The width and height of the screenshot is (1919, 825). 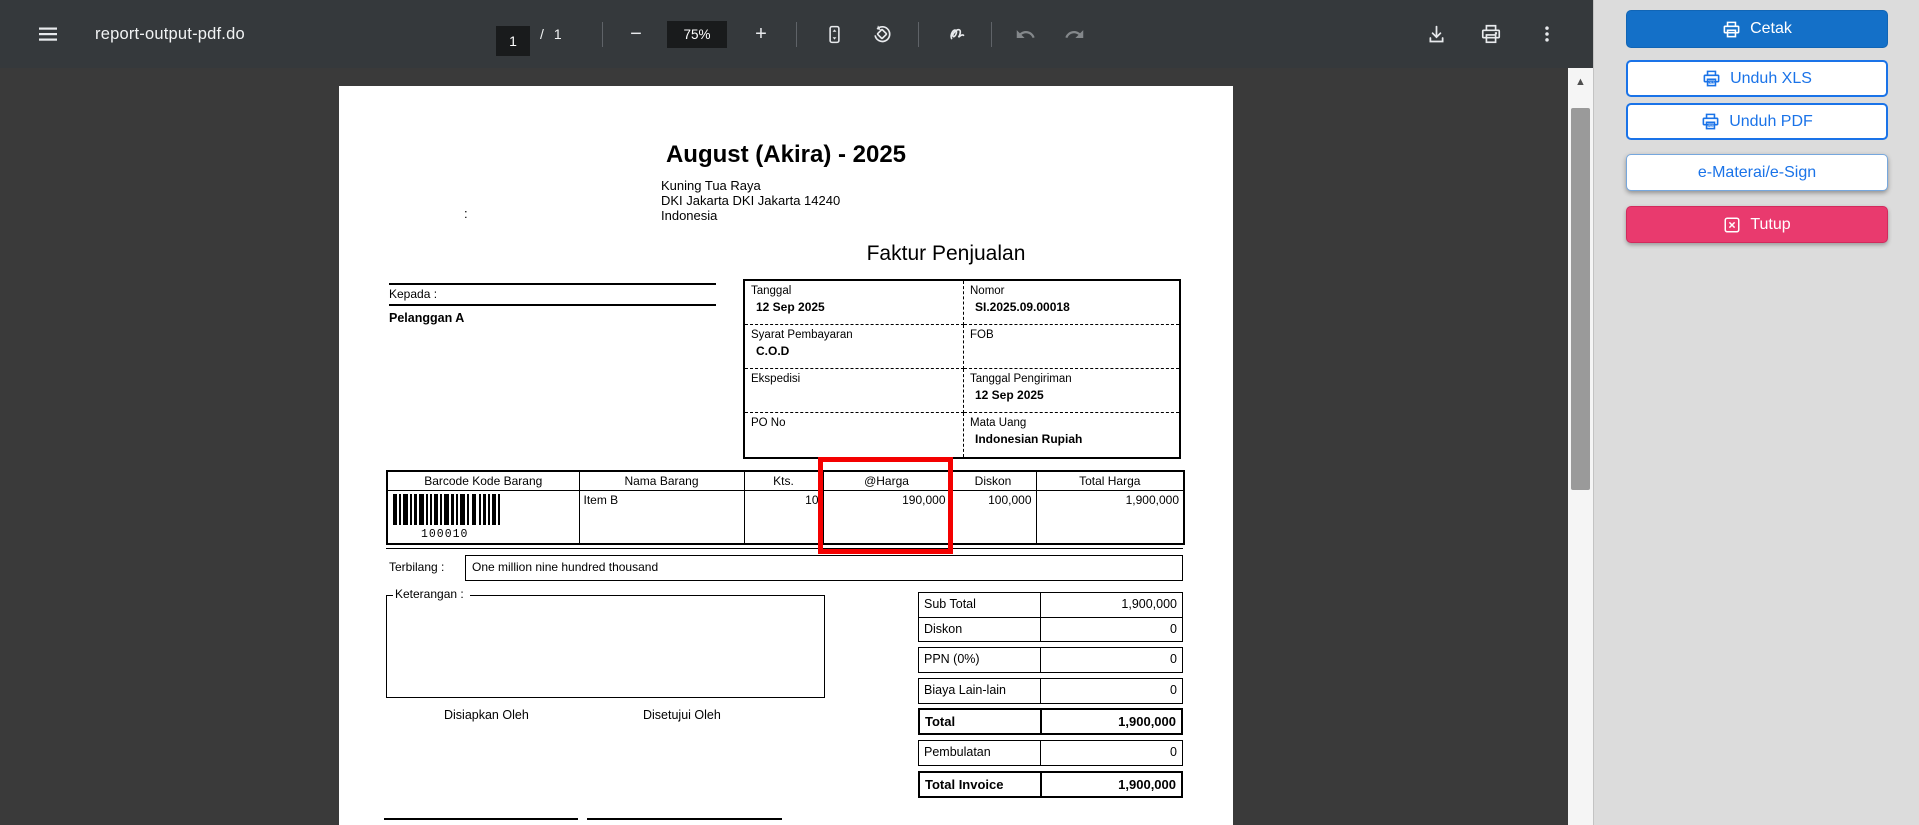 I want to click on scrollbar-thumb, so click(x=1580, y=299).